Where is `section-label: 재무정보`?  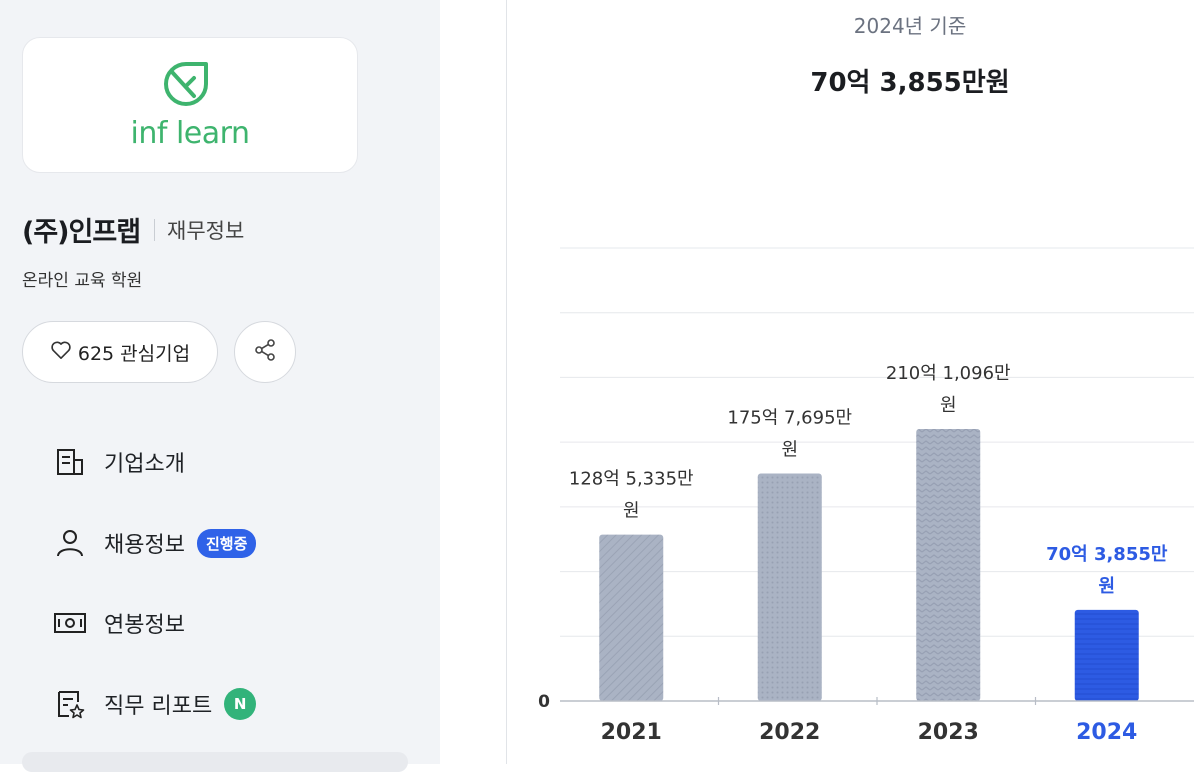
section-label: 재무정보 is located at coordinates (206, 230).